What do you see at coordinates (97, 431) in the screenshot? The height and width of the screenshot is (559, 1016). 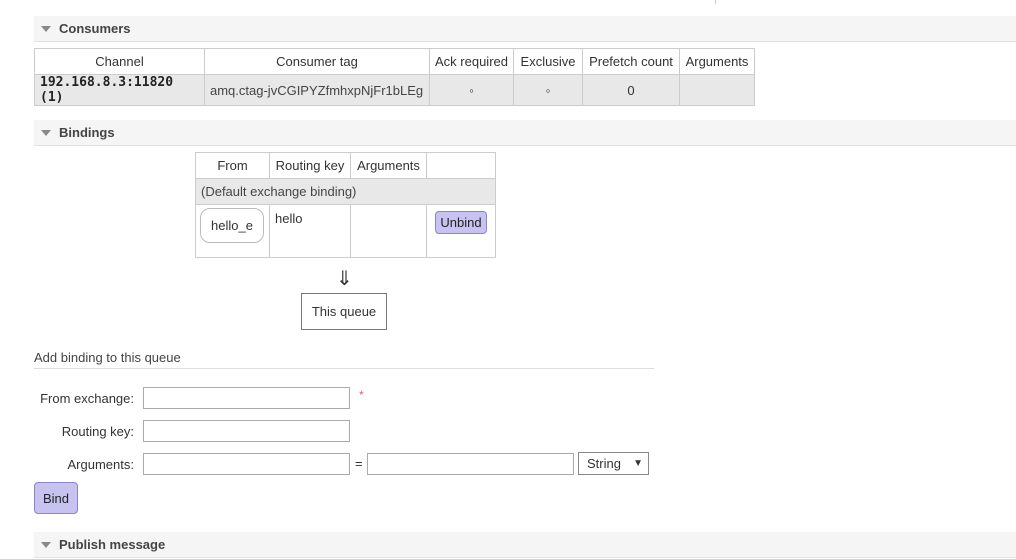 I see `routing-key-label: Routing key:` at bounding box center [97, 431].